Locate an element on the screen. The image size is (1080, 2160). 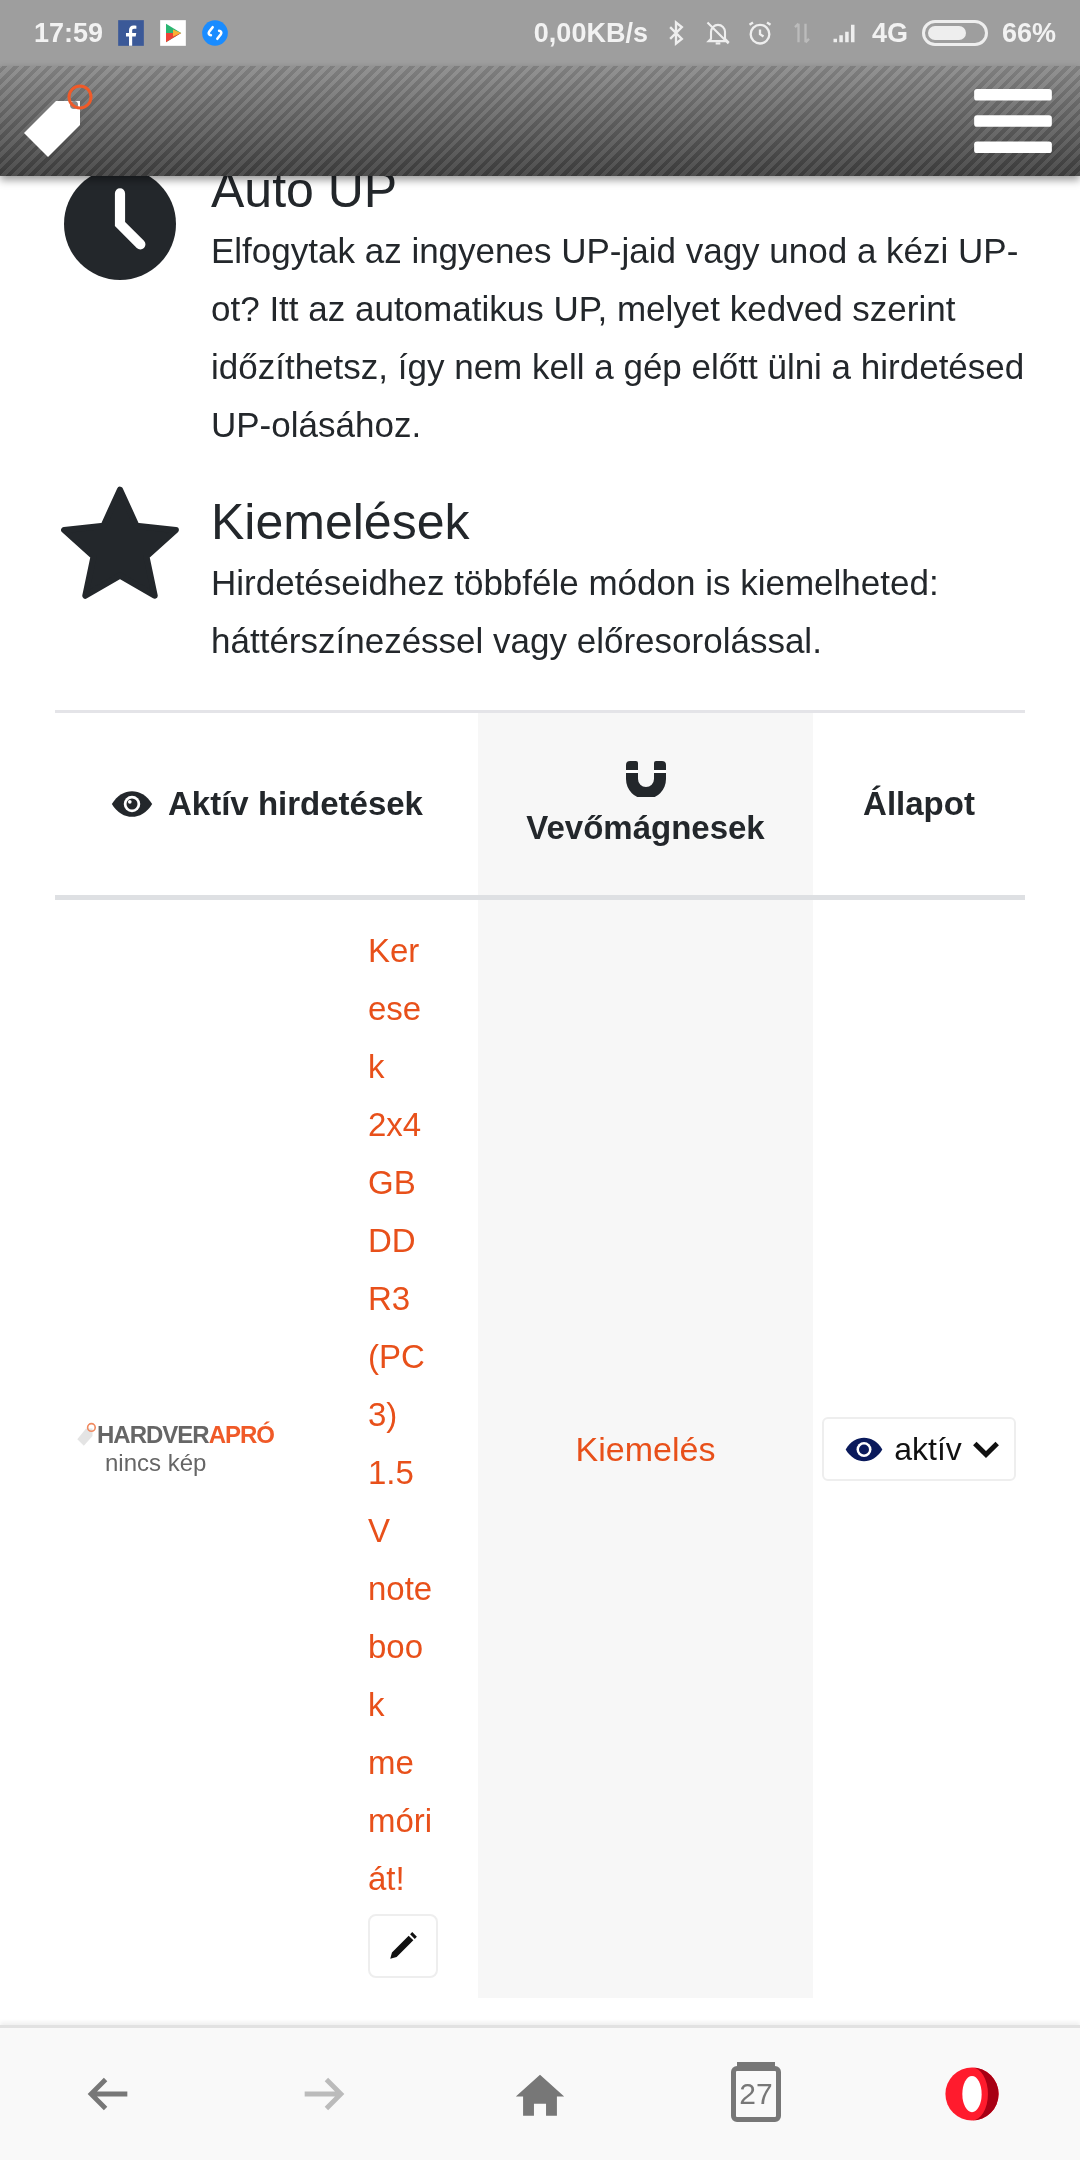
edit-button is located at coordinates (403, 1946).